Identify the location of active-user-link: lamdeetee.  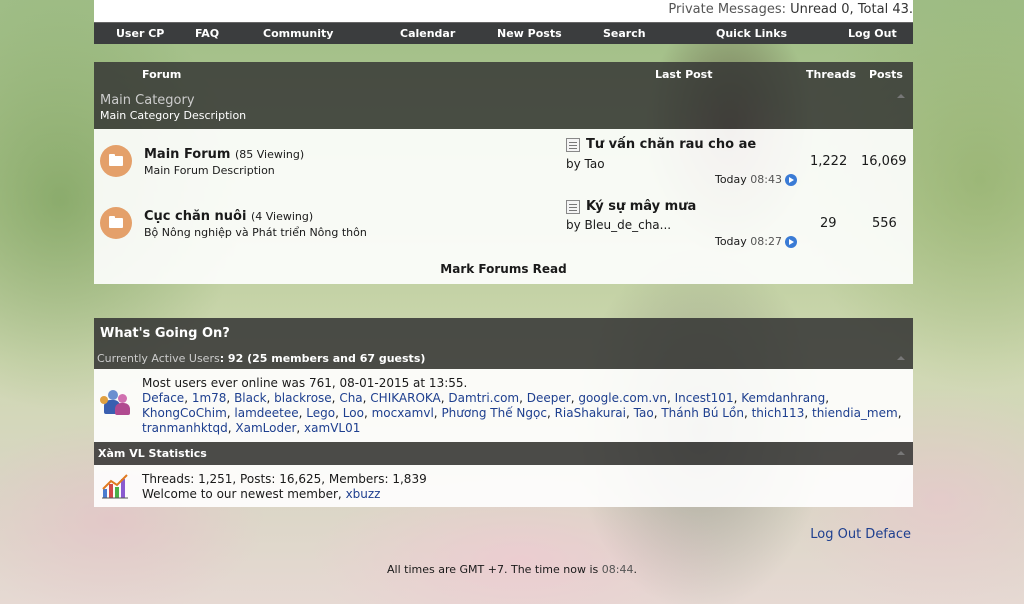
(266, 413).